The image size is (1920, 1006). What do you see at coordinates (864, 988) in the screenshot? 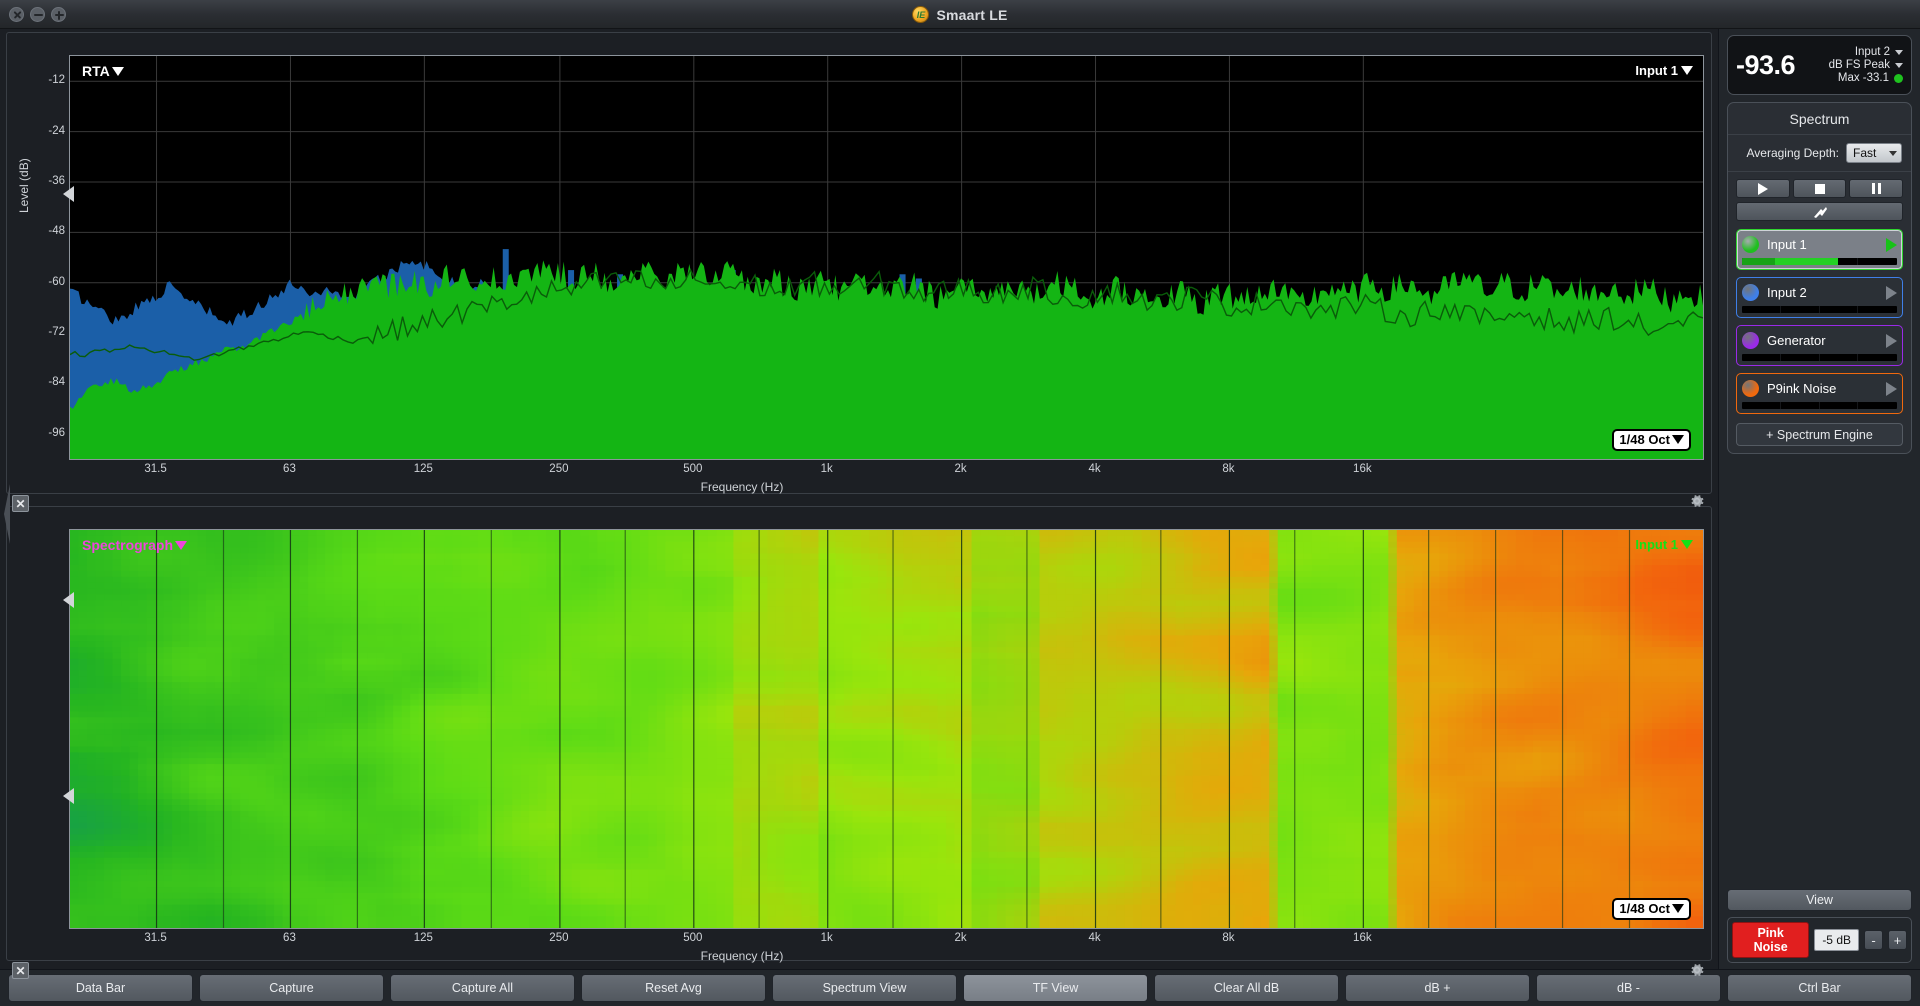
I see `ctrl-button-spectrum-view: Spectrum View` at bounding box center [864, 988].